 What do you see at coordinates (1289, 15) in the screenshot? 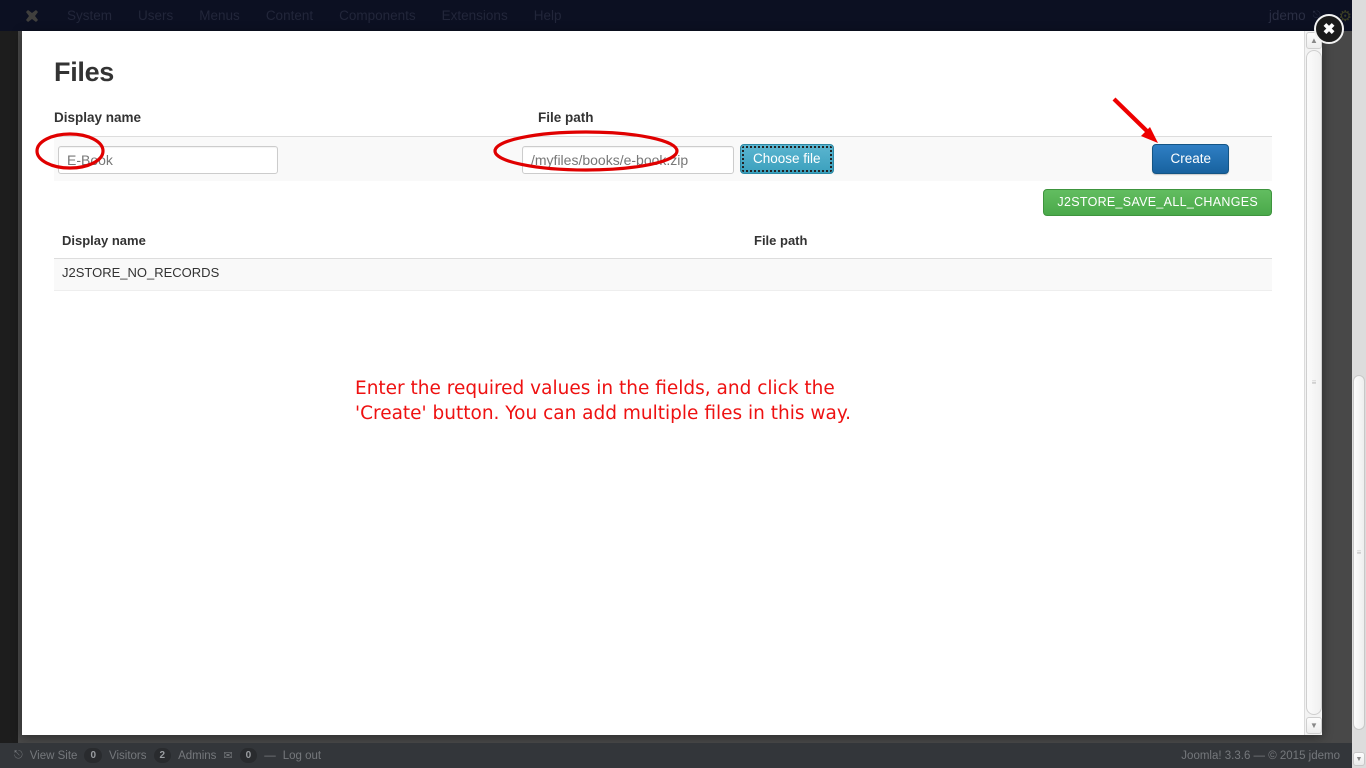
I see `current-user-label: jdemo` at bounding box center [1289, 15].